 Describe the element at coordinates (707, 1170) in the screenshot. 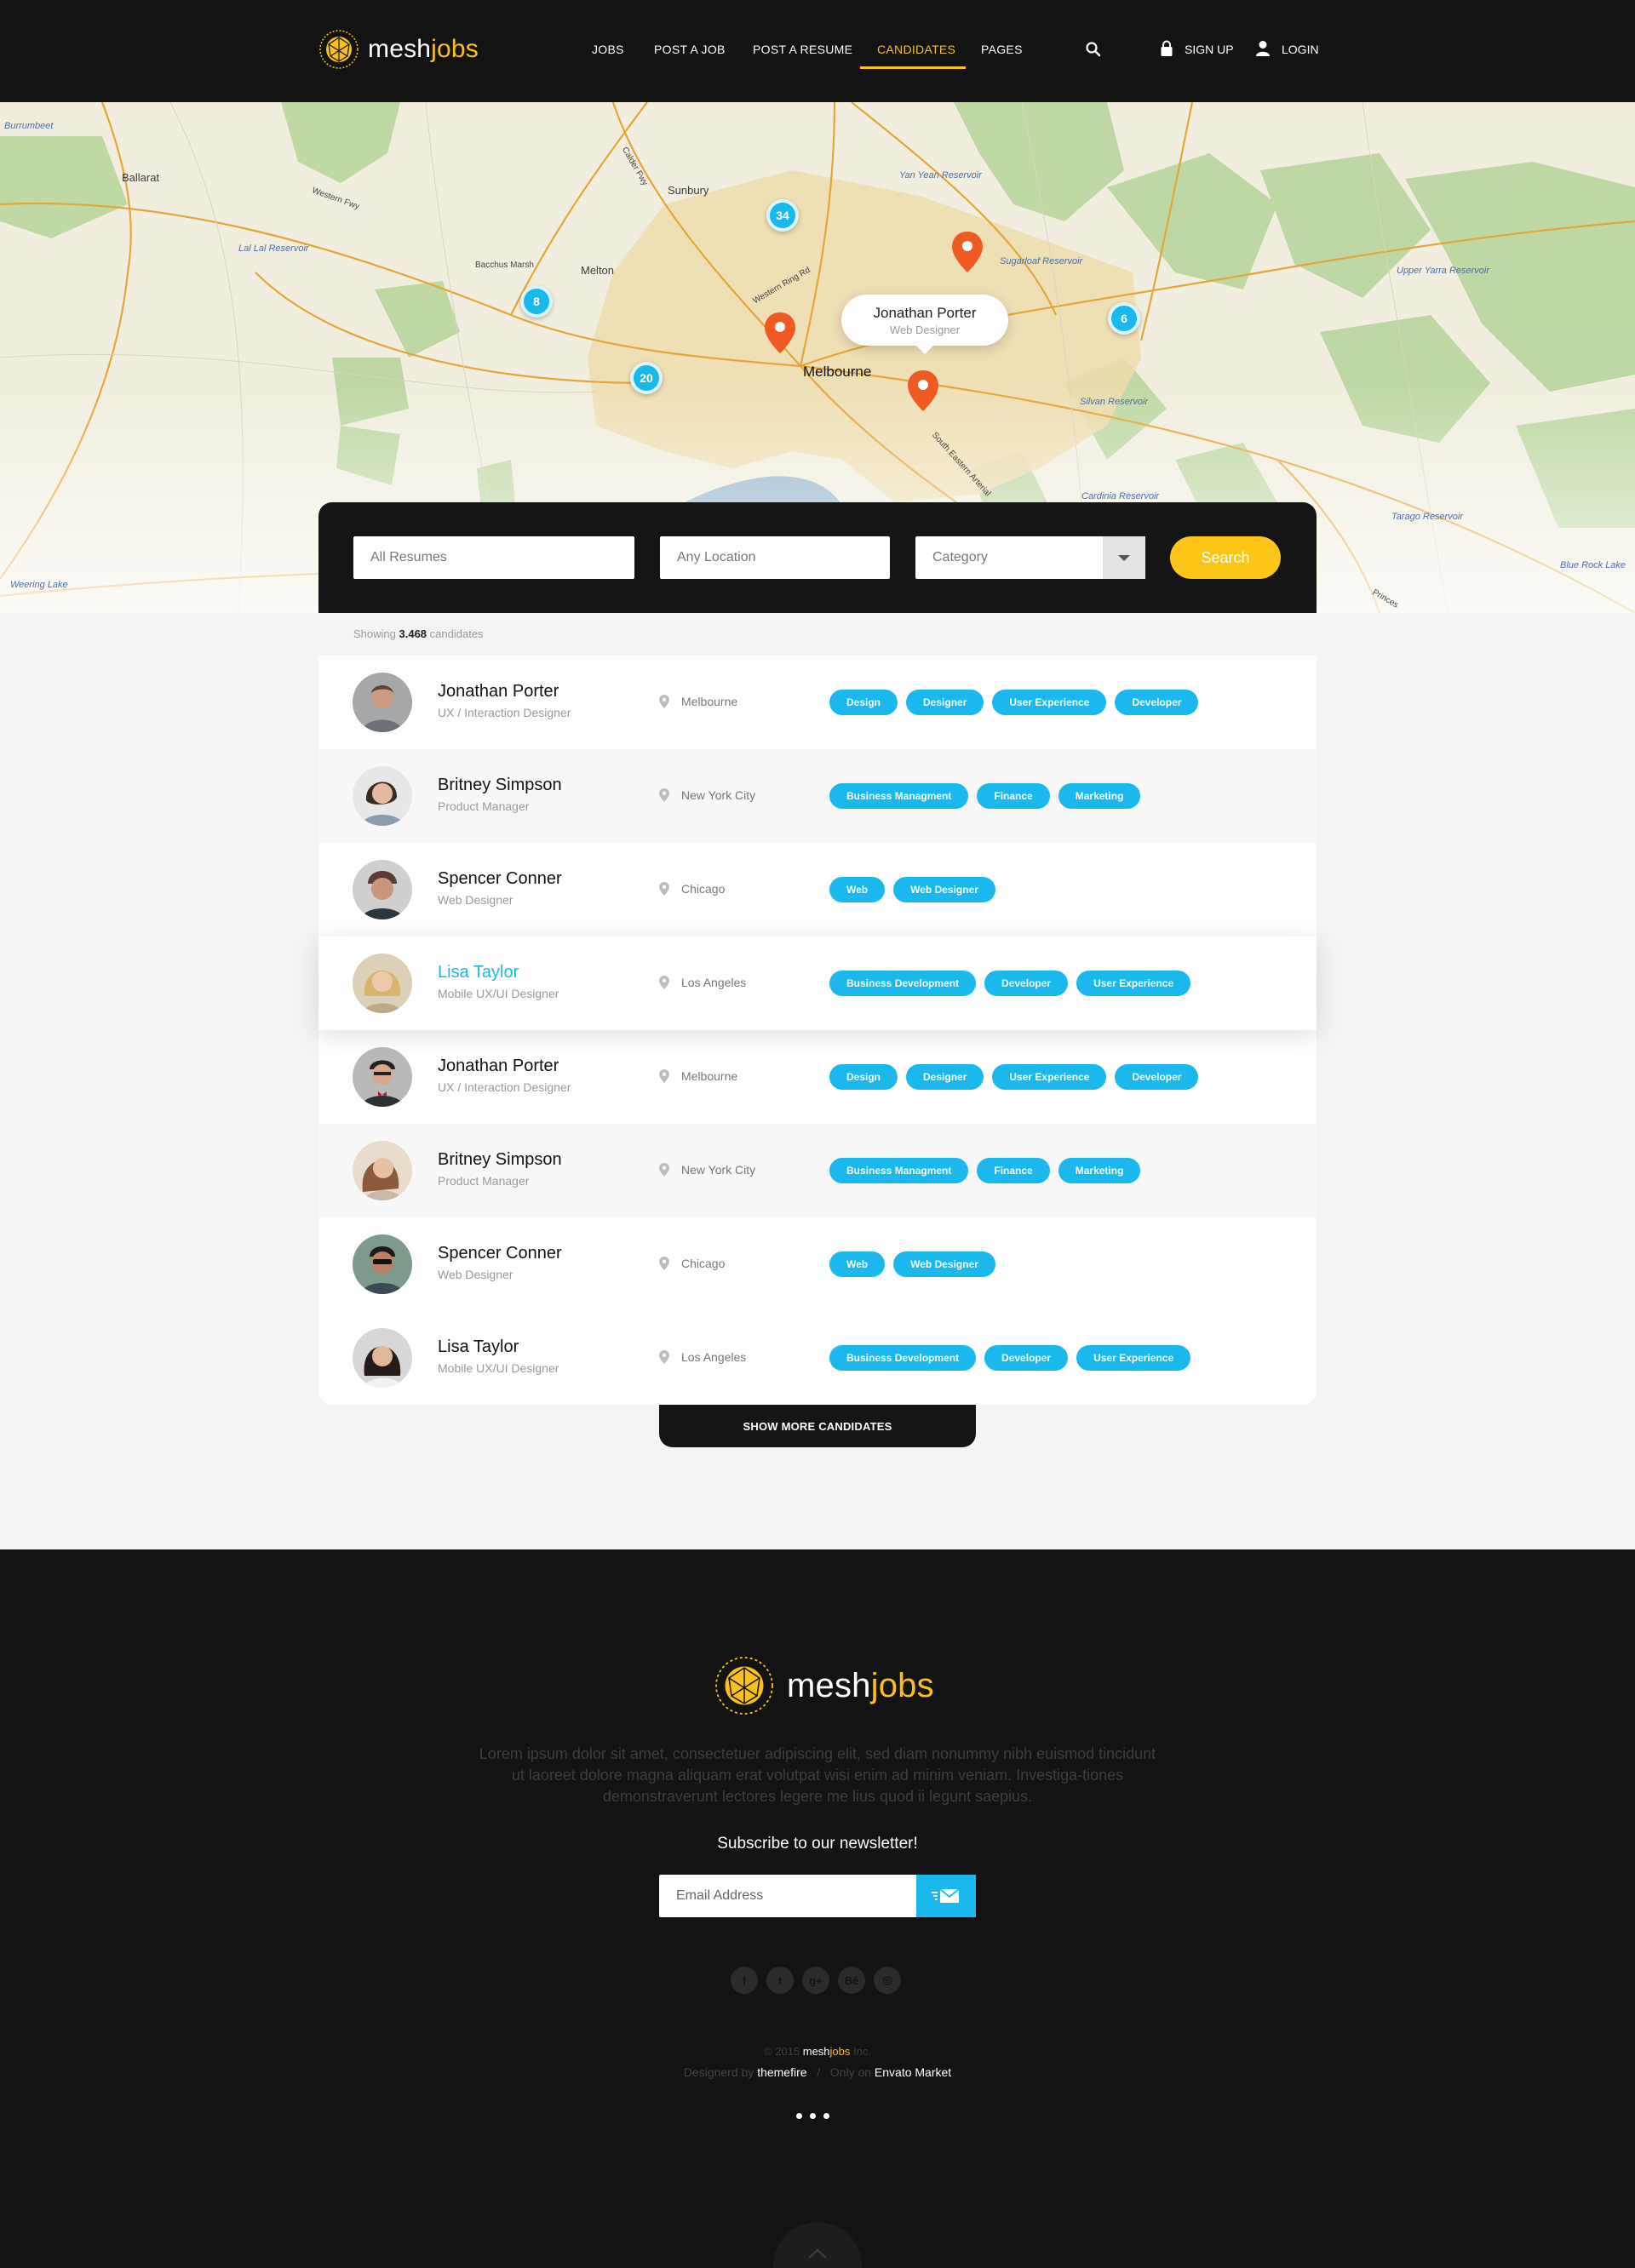

I see `candidate-location: New York City` at that location.